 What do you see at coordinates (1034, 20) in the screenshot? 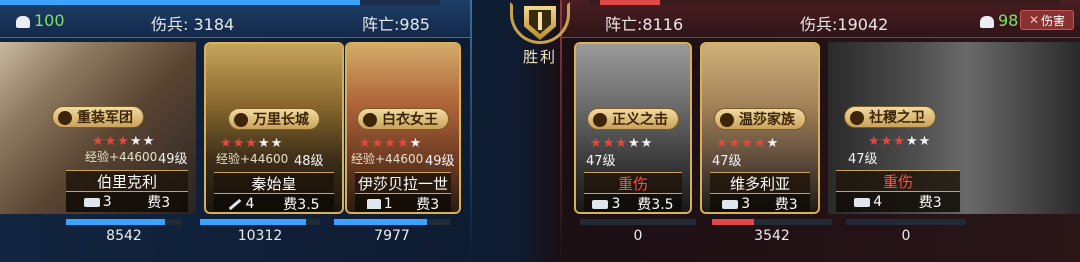
I see `close-icon: ✕` at bounding box center [1034, 20].